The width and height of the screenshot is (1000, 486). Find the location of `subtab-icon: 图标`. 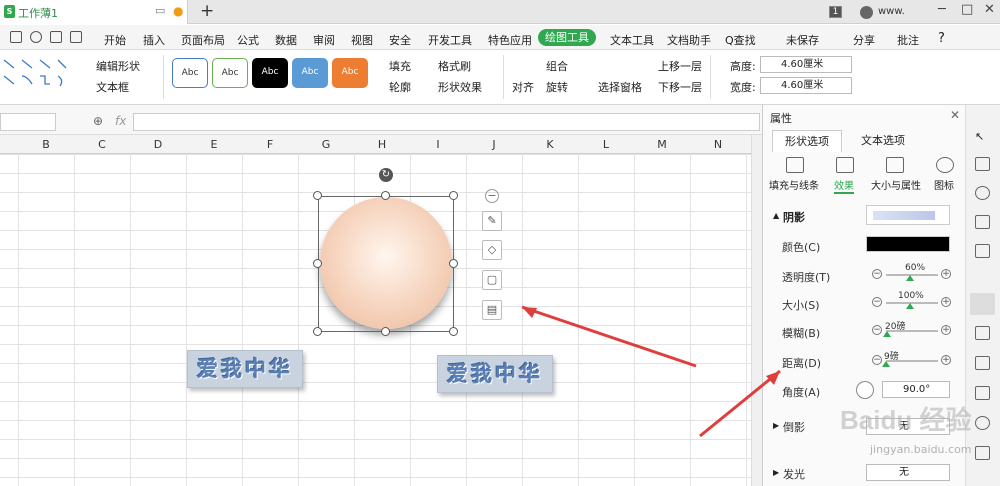

subtab-icon: 图标 is located at coordinates (944, 184).